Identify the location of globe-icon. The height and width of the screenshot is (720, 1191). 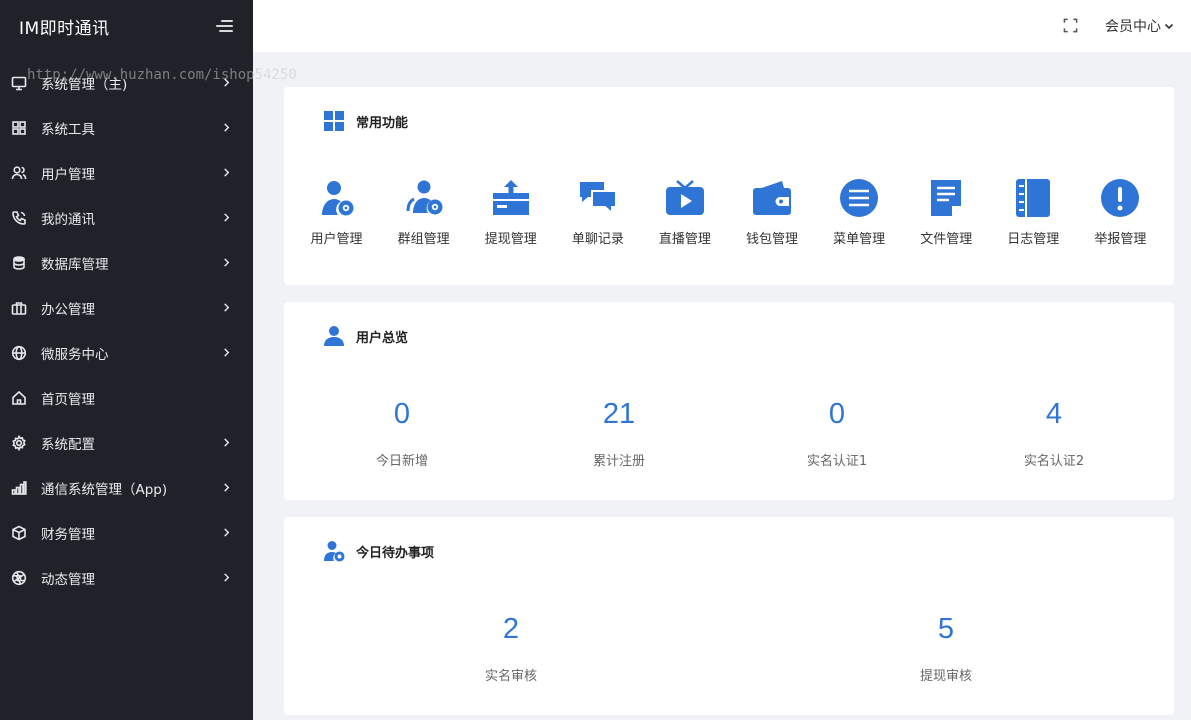
(19, 353).